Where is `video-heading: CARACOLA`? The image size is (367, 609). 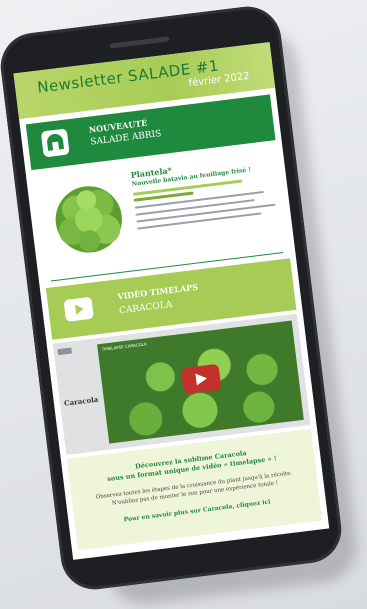
video-heading: CARACOLA is located at coordinates (145, 308).